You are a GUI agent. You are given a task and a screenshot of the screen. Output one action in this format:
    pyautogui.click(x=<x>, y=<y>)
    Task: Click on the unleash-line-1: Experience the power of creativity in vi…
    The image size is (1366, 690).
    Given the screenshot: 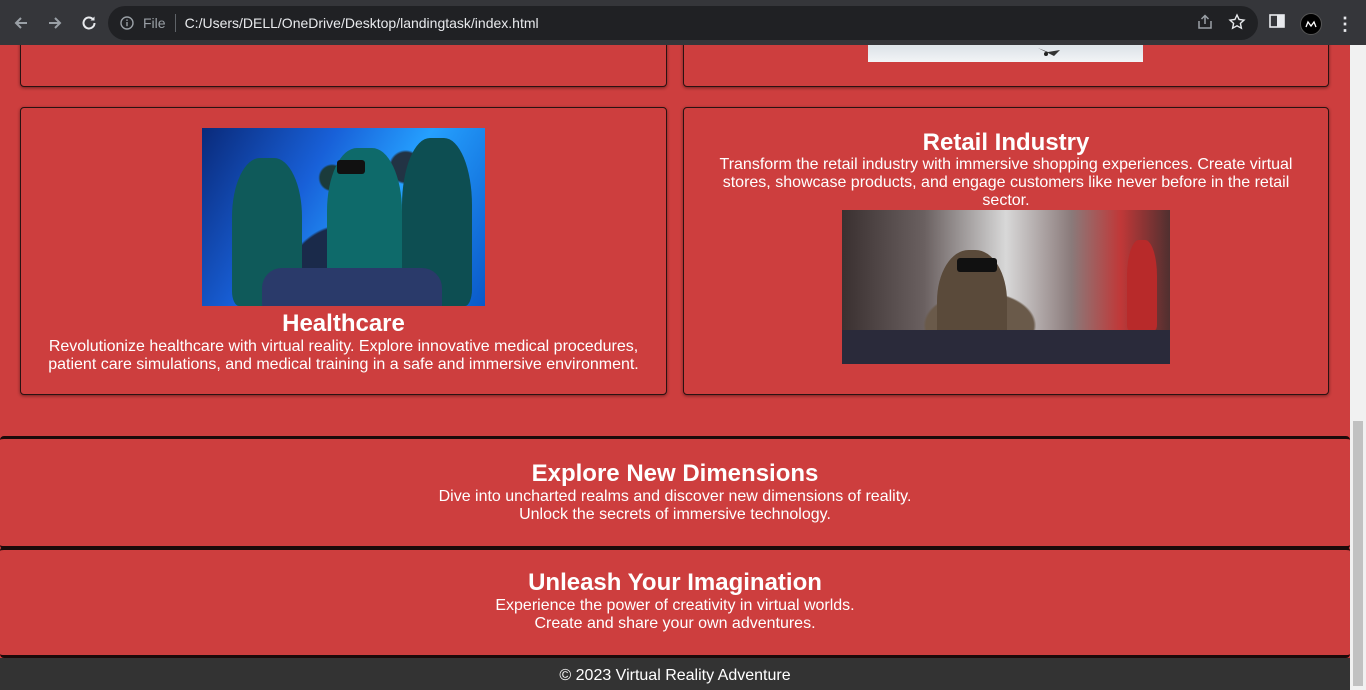 What is the action you would take?
    pyautogui.click(x=675, y=605)
    